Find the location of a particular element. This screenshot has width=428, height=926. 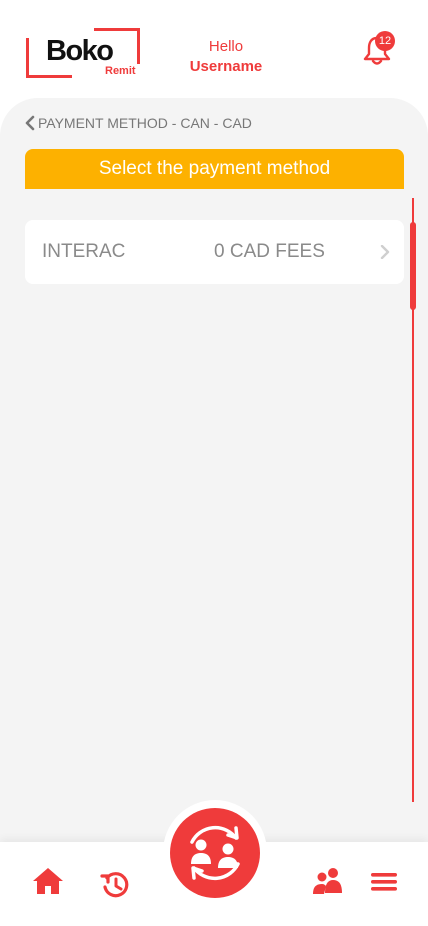

boko-remit-logo: Boko Remit is located at coordinates (83, 53).